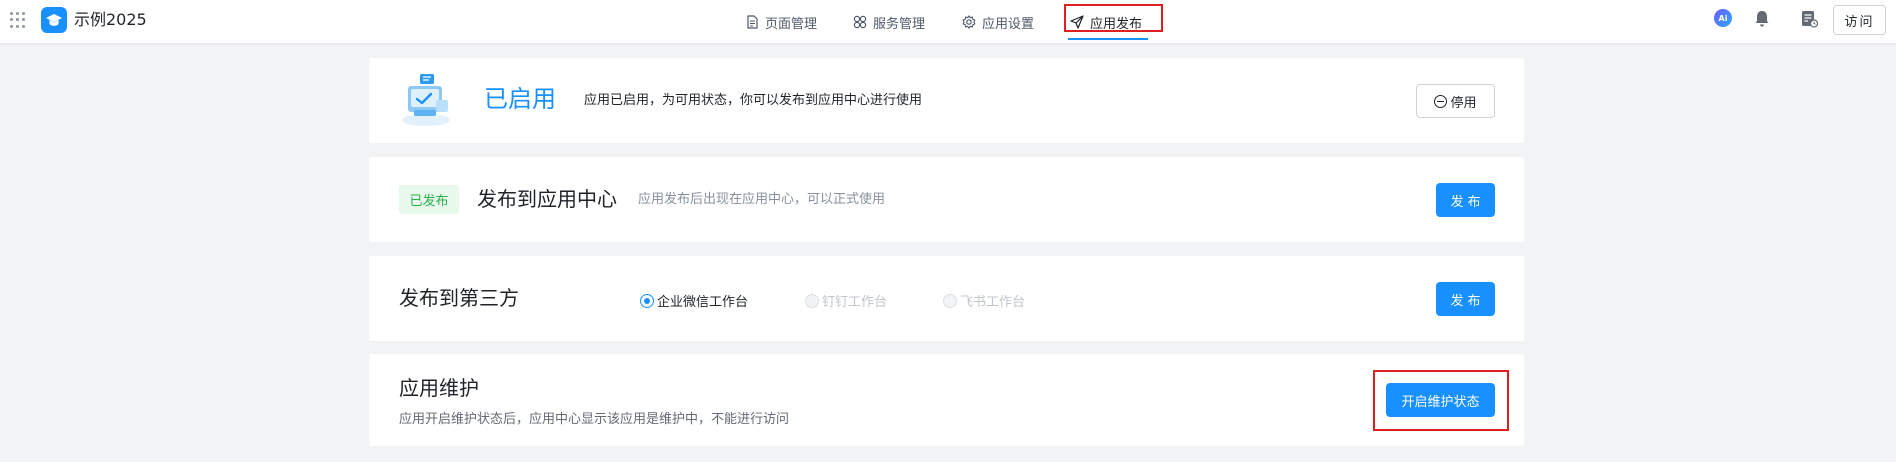 The image size is (1896, 462). What do you see at coordinates (752, 22) in the screenshot?
I see `document-icon` at bounding box center [752, 22].